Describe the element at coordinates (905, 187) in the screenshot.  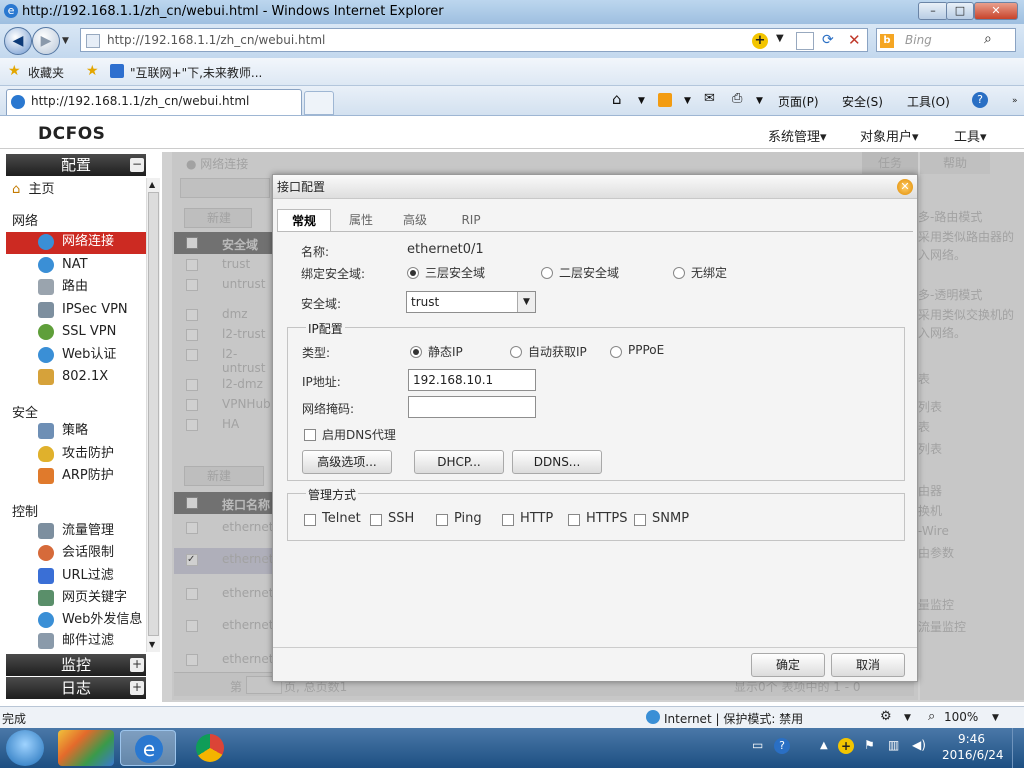
I see `dialog-close-icon: ✕` at that location.